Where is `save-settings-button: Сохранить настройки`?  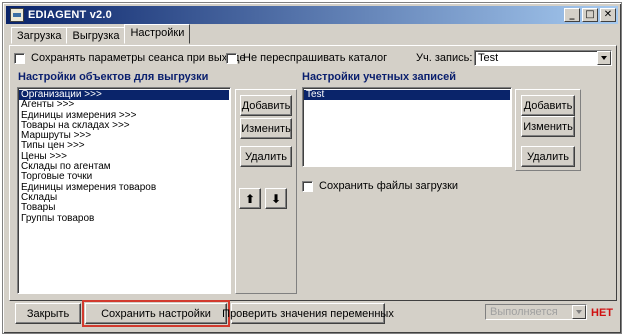
save-settings-button: Сохранить настройки is located at coordinates (156, 313).